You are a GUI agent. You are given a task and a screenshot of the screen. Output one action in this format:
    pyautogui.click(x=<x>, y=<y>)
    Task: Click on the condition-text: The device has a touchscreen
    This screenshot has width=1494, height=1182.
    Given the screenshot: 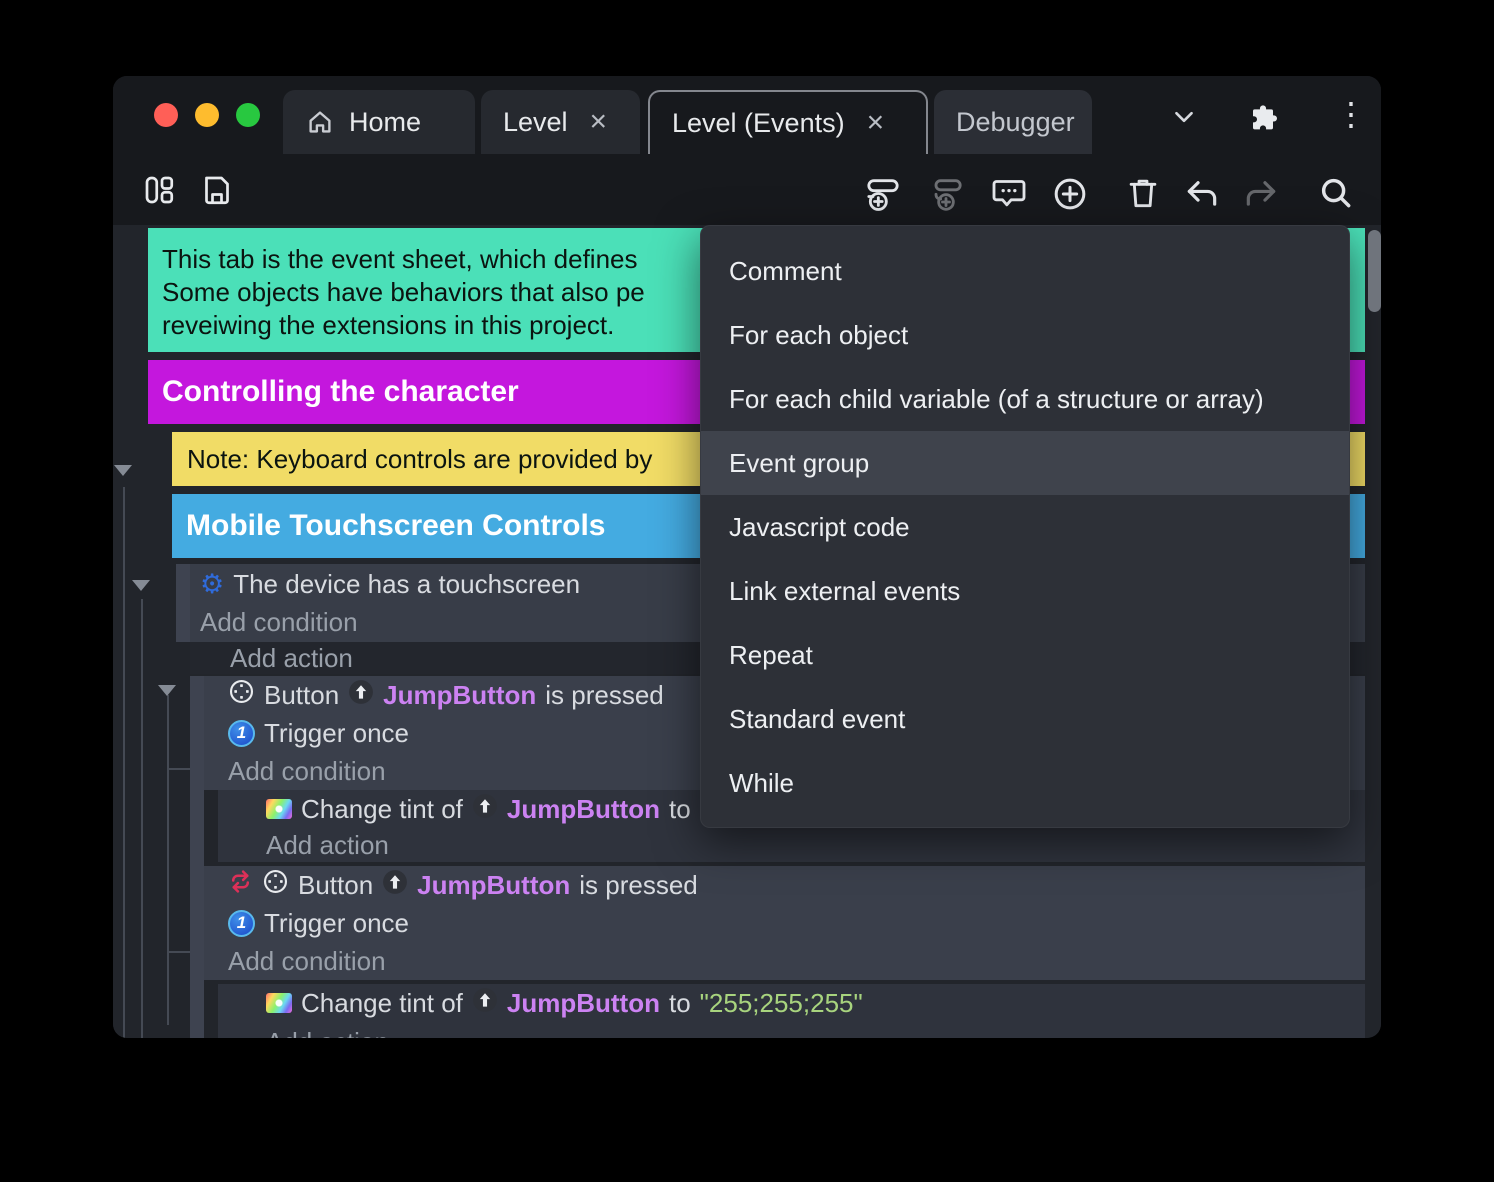 What is the action you would take?
    pyautogui.click(x=407, y=583)
    